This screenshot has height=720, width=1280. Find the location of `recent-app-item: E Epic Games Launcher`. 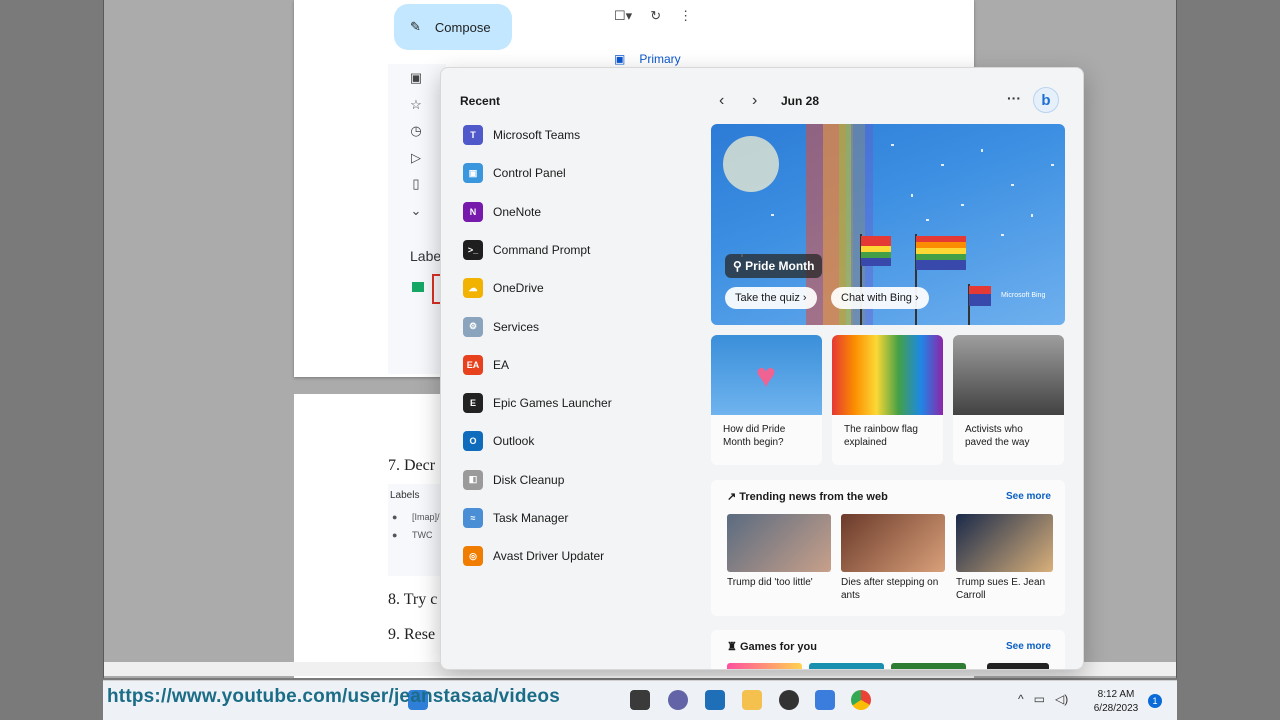

recent-app-item: E Epic Games Launcher is located at coordinates (583, 403).